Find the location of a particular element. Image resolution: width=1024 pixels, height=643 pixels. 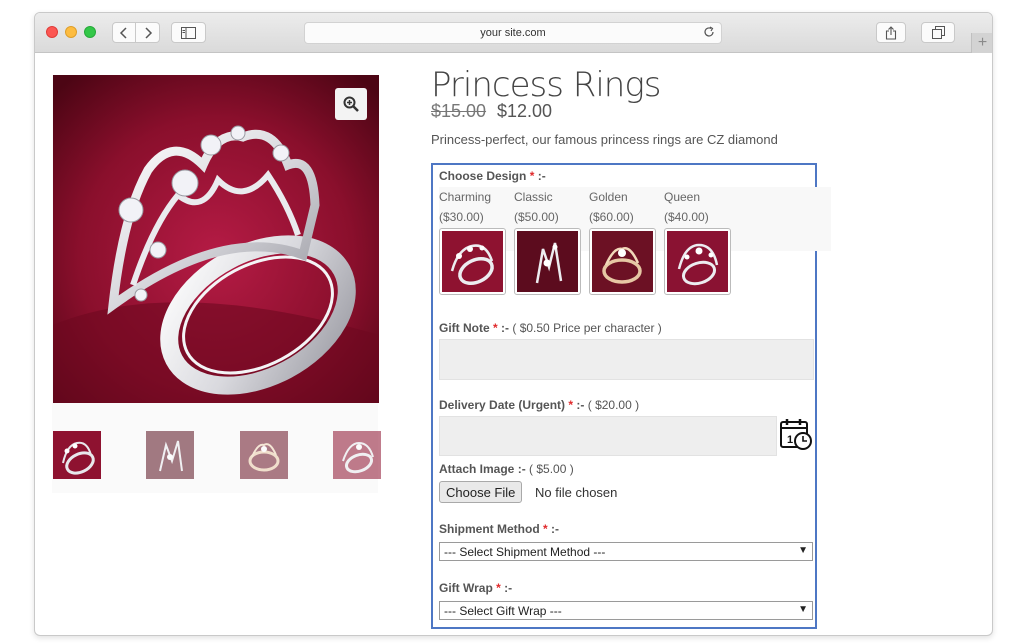

zoom-in-icon is located at coordinates (351, 104).